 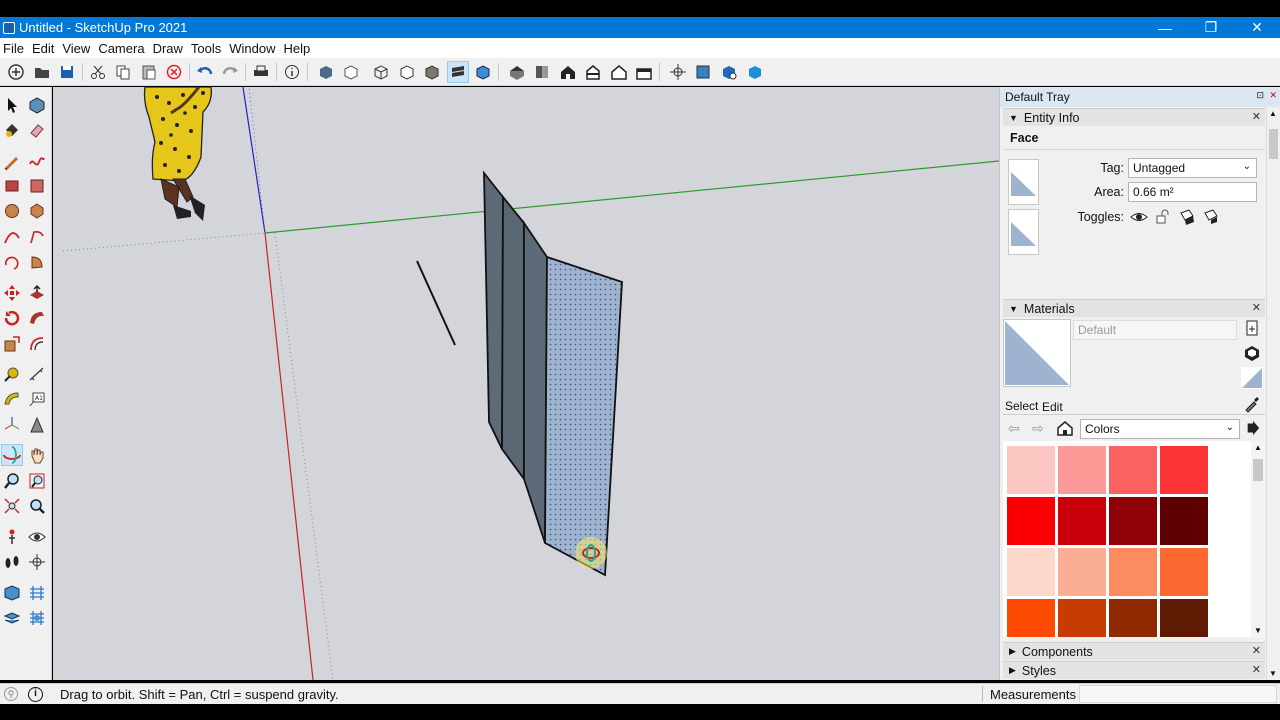 I want to click on select-arrow-icon, so click(x=12, y=105).